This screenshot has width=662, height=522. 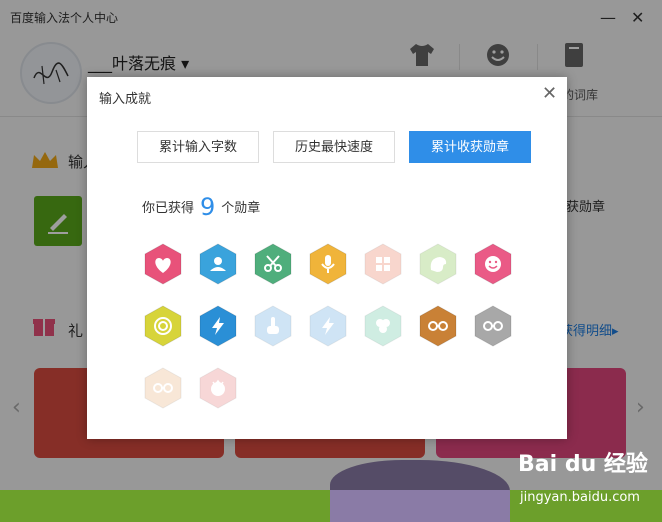 What do you see at coordinates (273, 264) in the screenshot?
I see `scissors-badge-icon` at bounding box center [273, 264].